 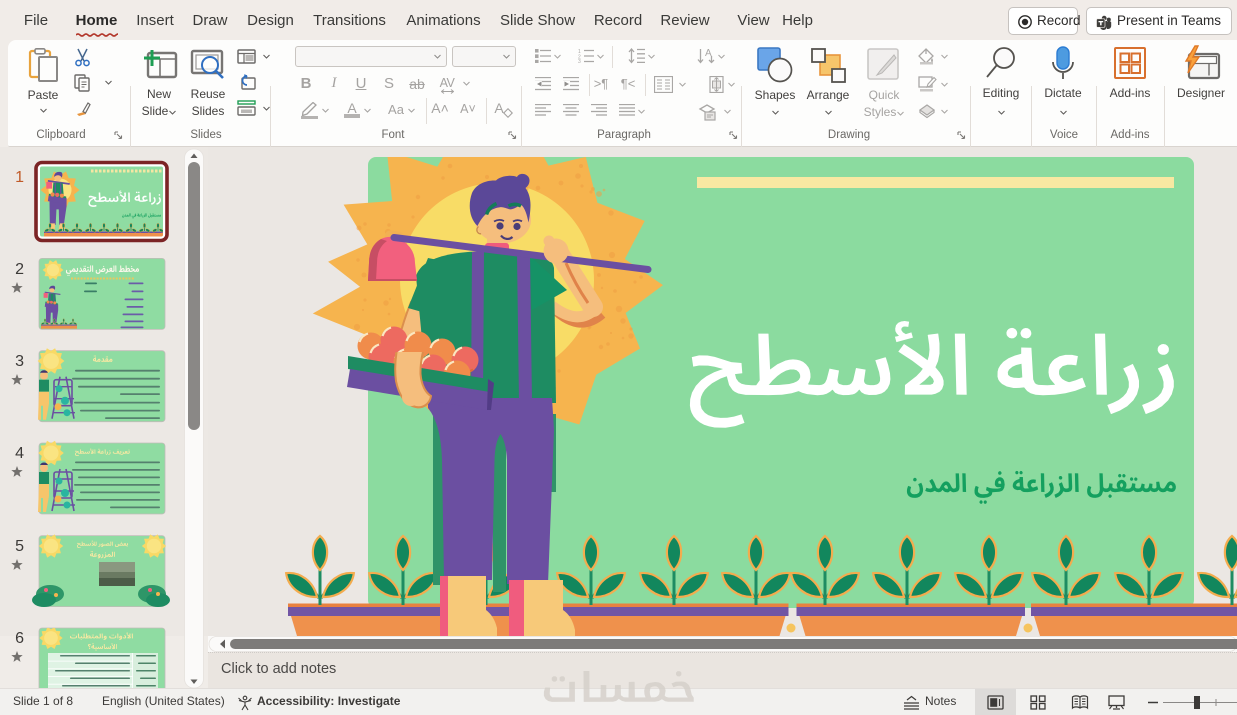 I want to click on svg-text: 4, so click(x=19, y=453).